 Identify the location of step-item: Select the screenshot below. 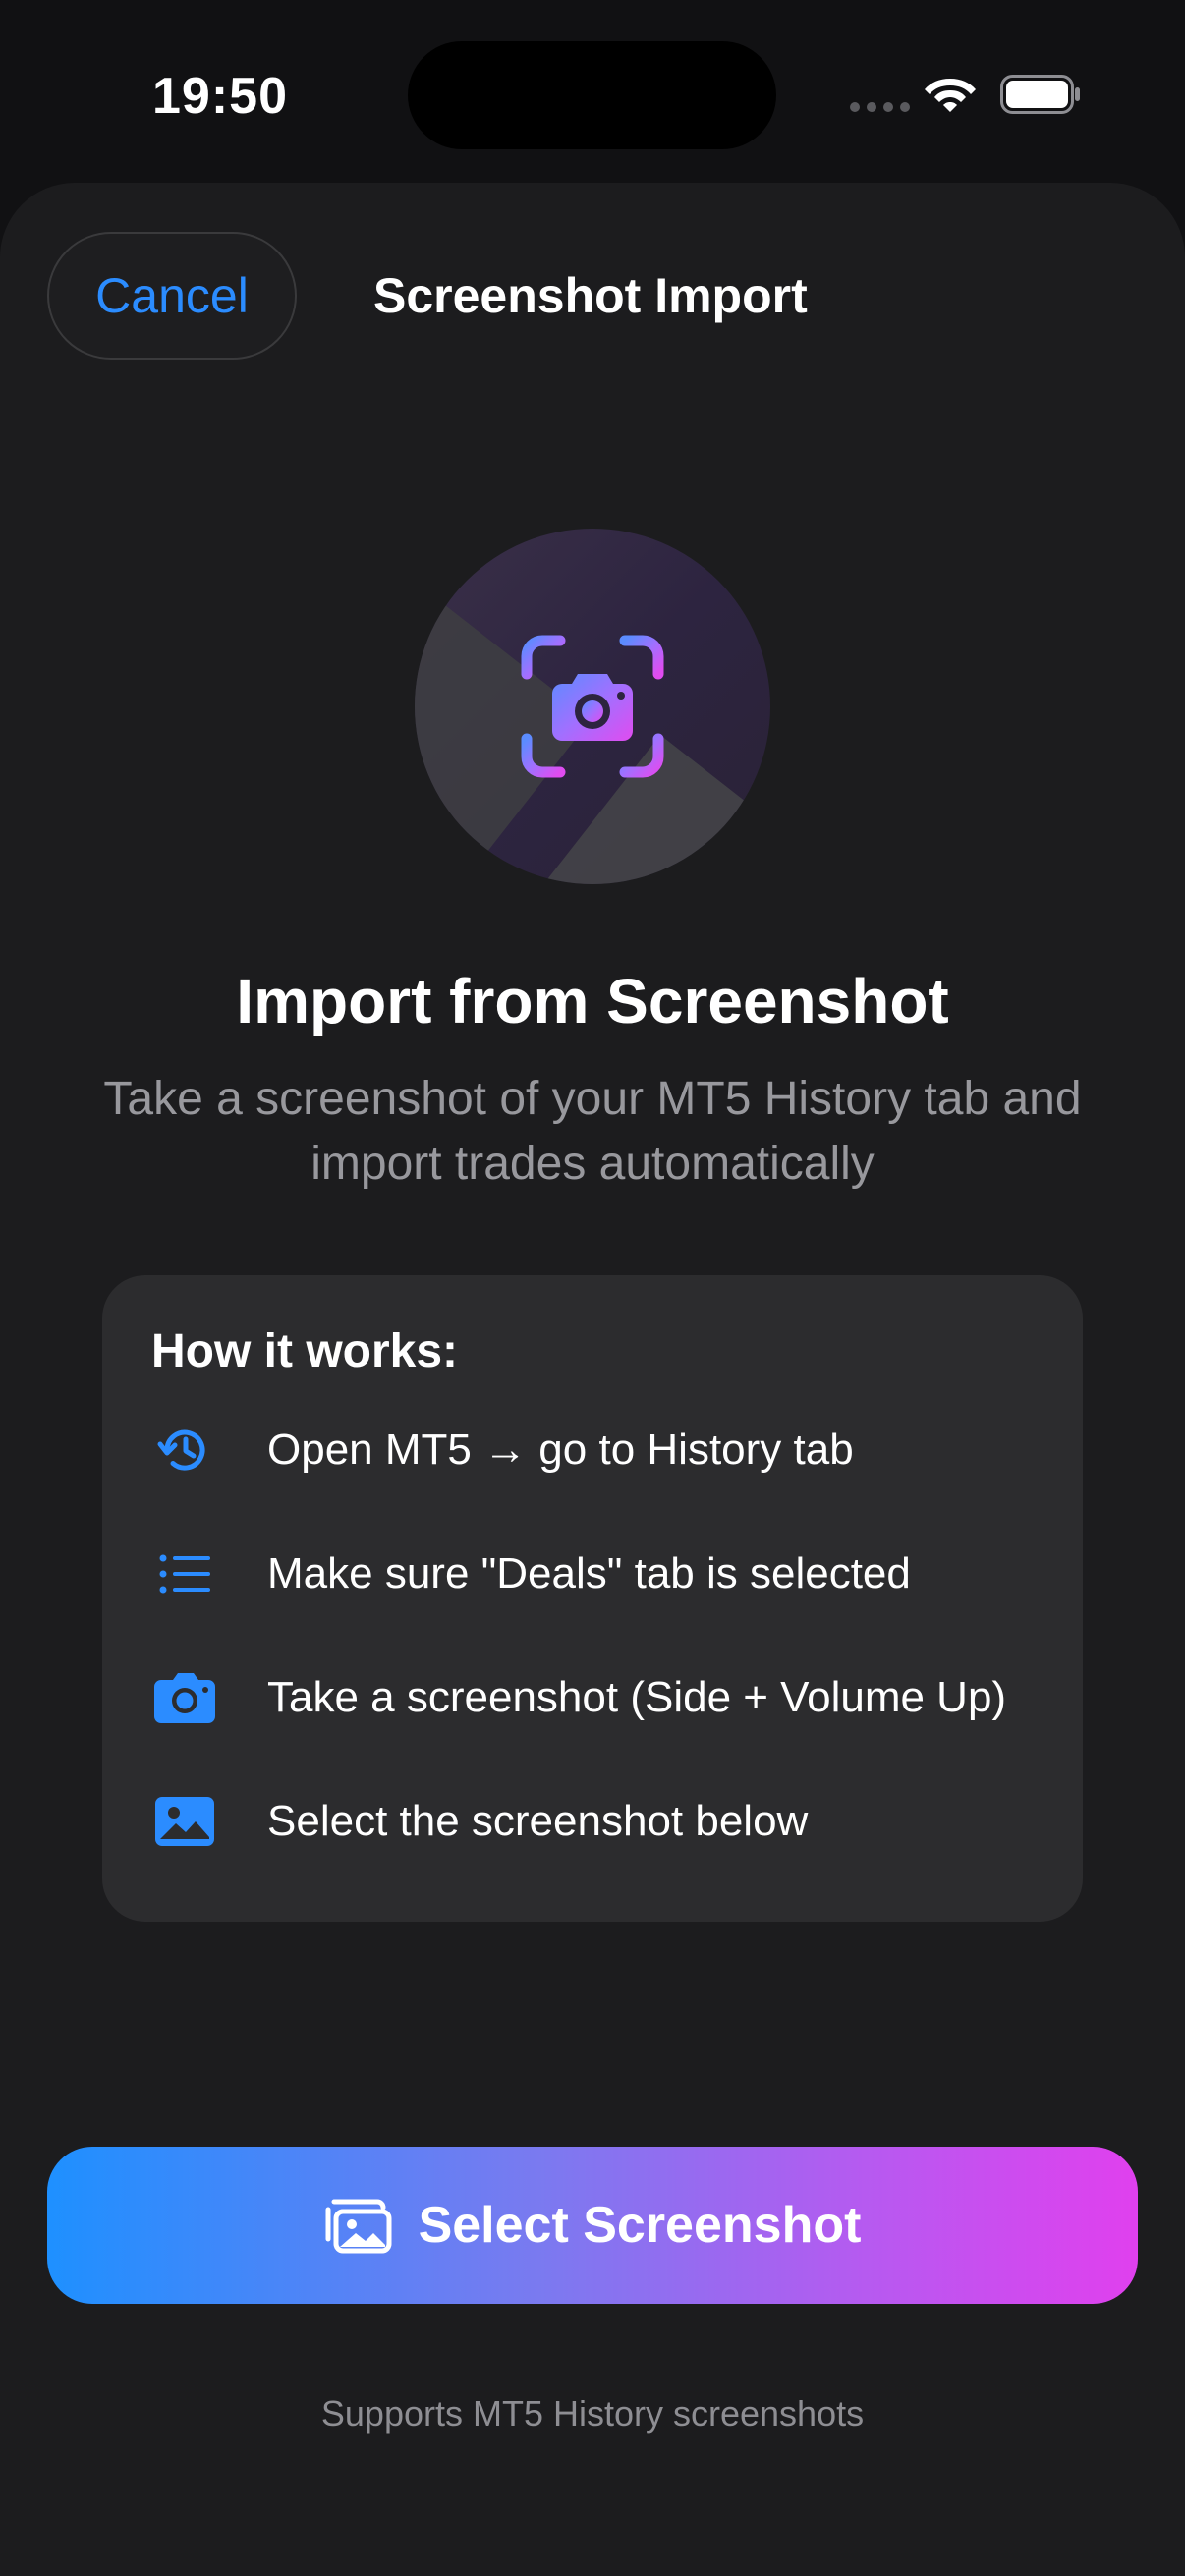
(603, 1821).